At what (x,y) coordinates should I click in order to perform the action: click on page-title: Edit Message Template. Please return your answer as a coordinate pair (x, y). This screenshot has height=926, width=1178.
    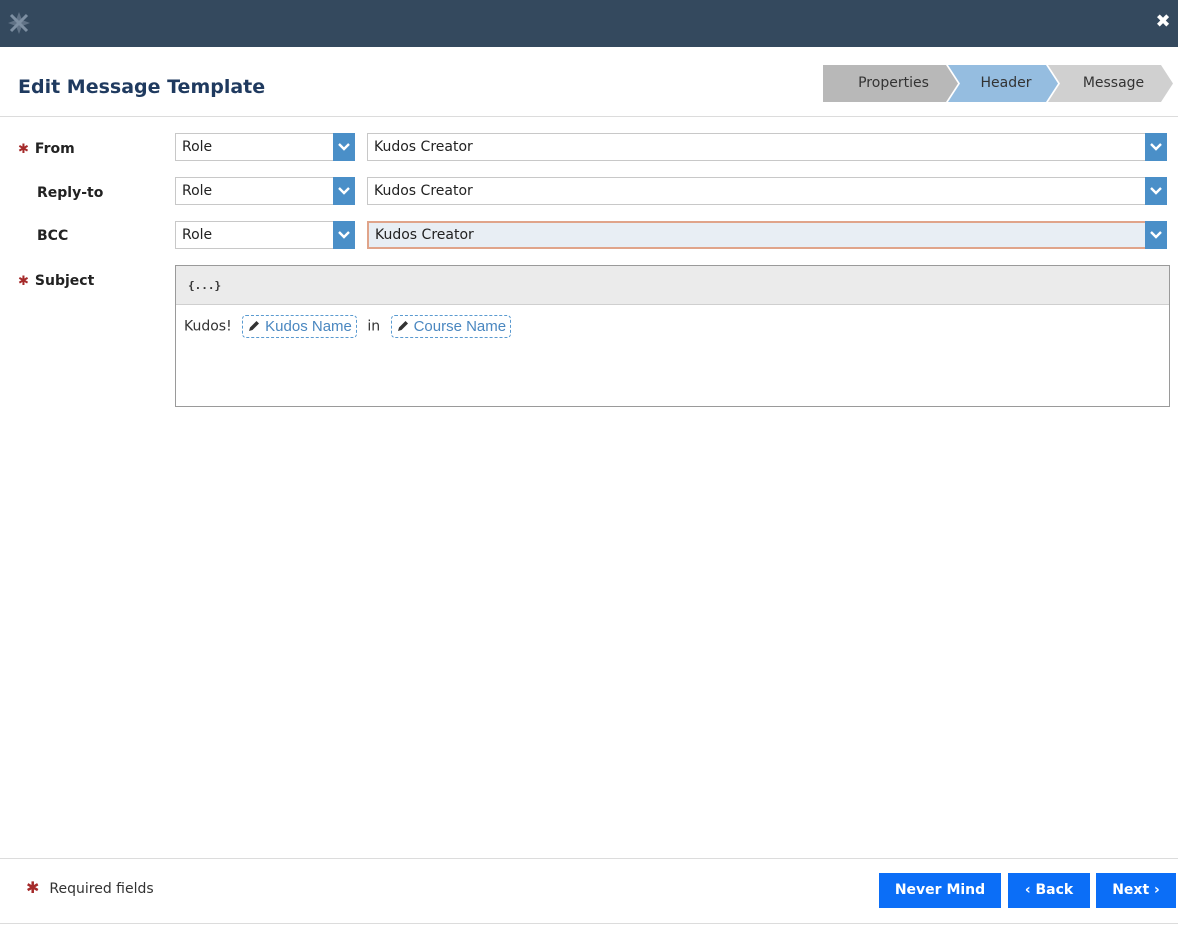
    Looking at the image, I should click on (142, 87).